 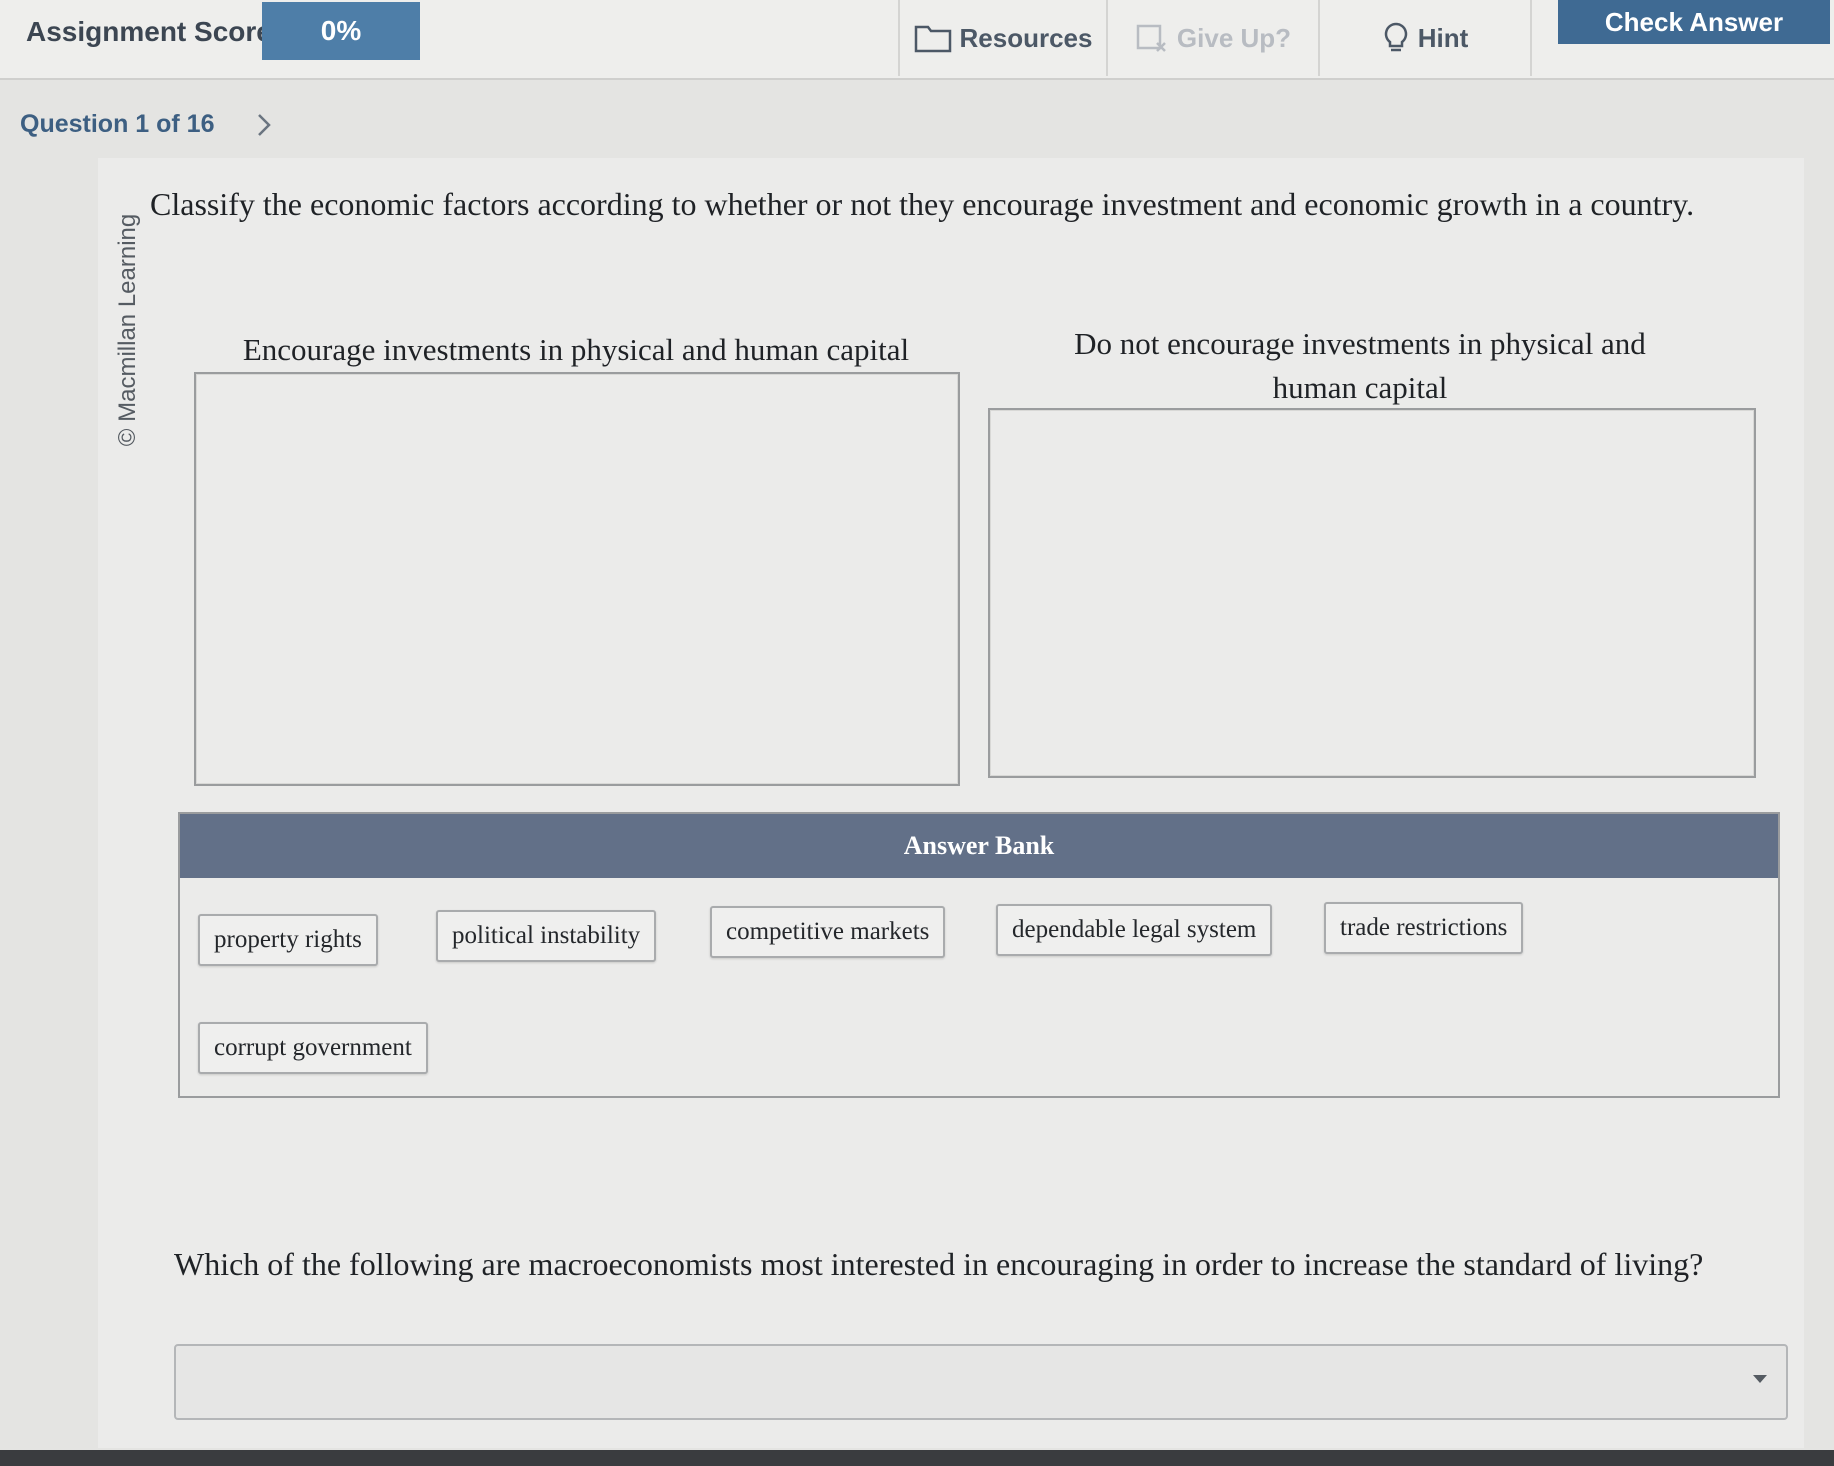 What do you see at coordinates (1026, 37) in the screenshot?
I see `resources-label: Resources` at bounding box center [1026, 37].